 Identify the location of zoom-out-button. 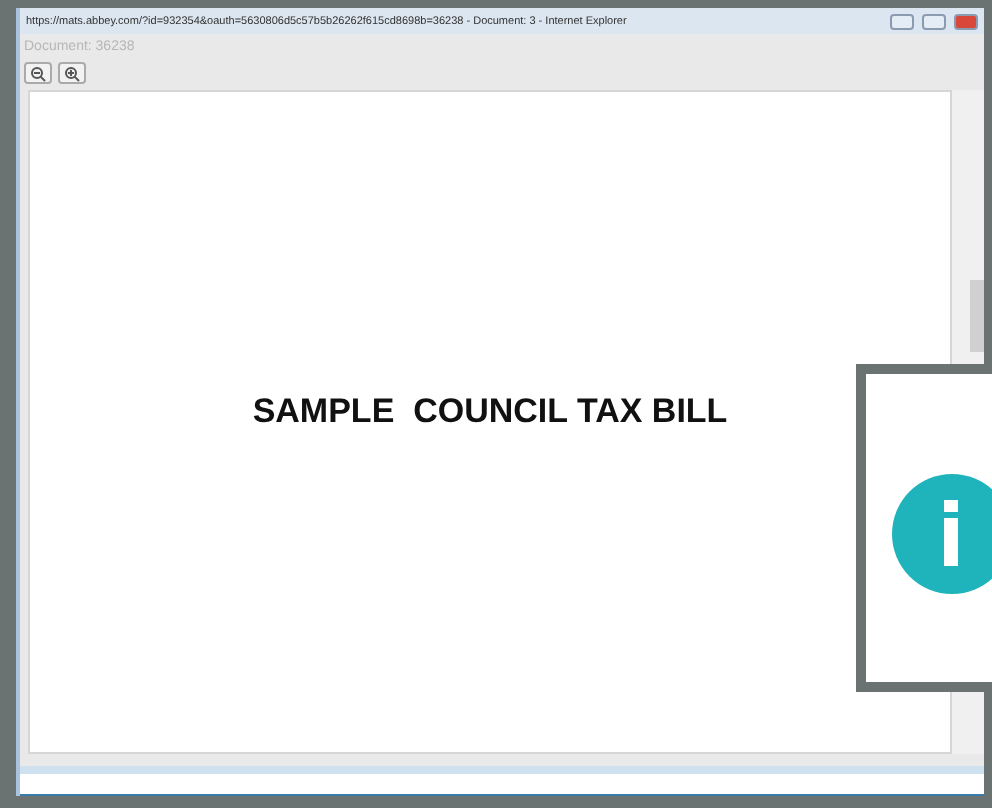
(38, 73).